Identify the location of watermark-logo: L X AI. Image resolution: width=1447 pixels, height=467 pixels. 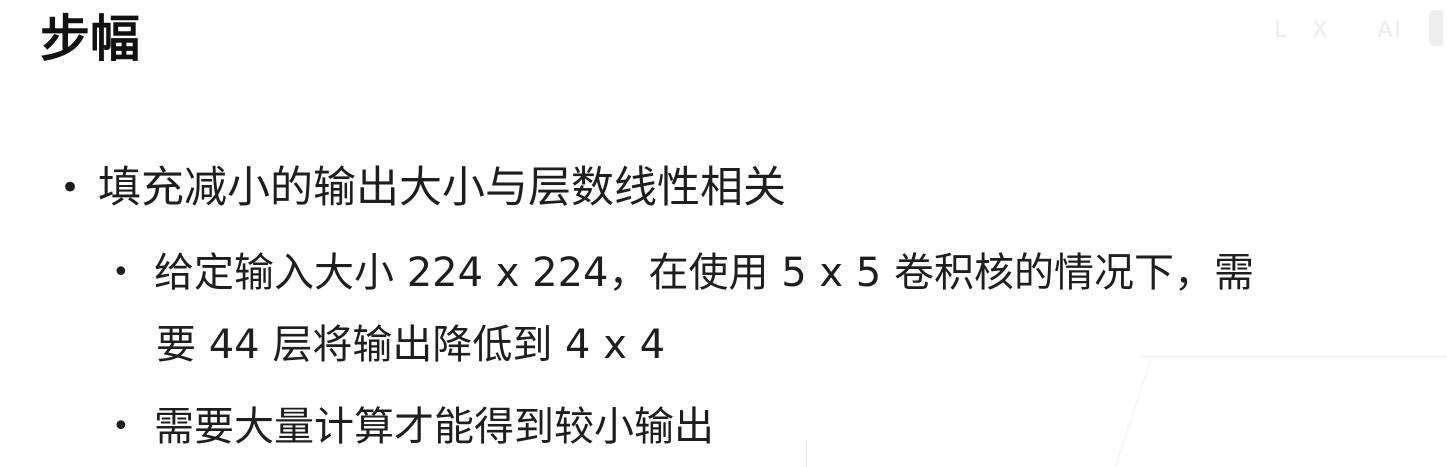
(1338, 28).